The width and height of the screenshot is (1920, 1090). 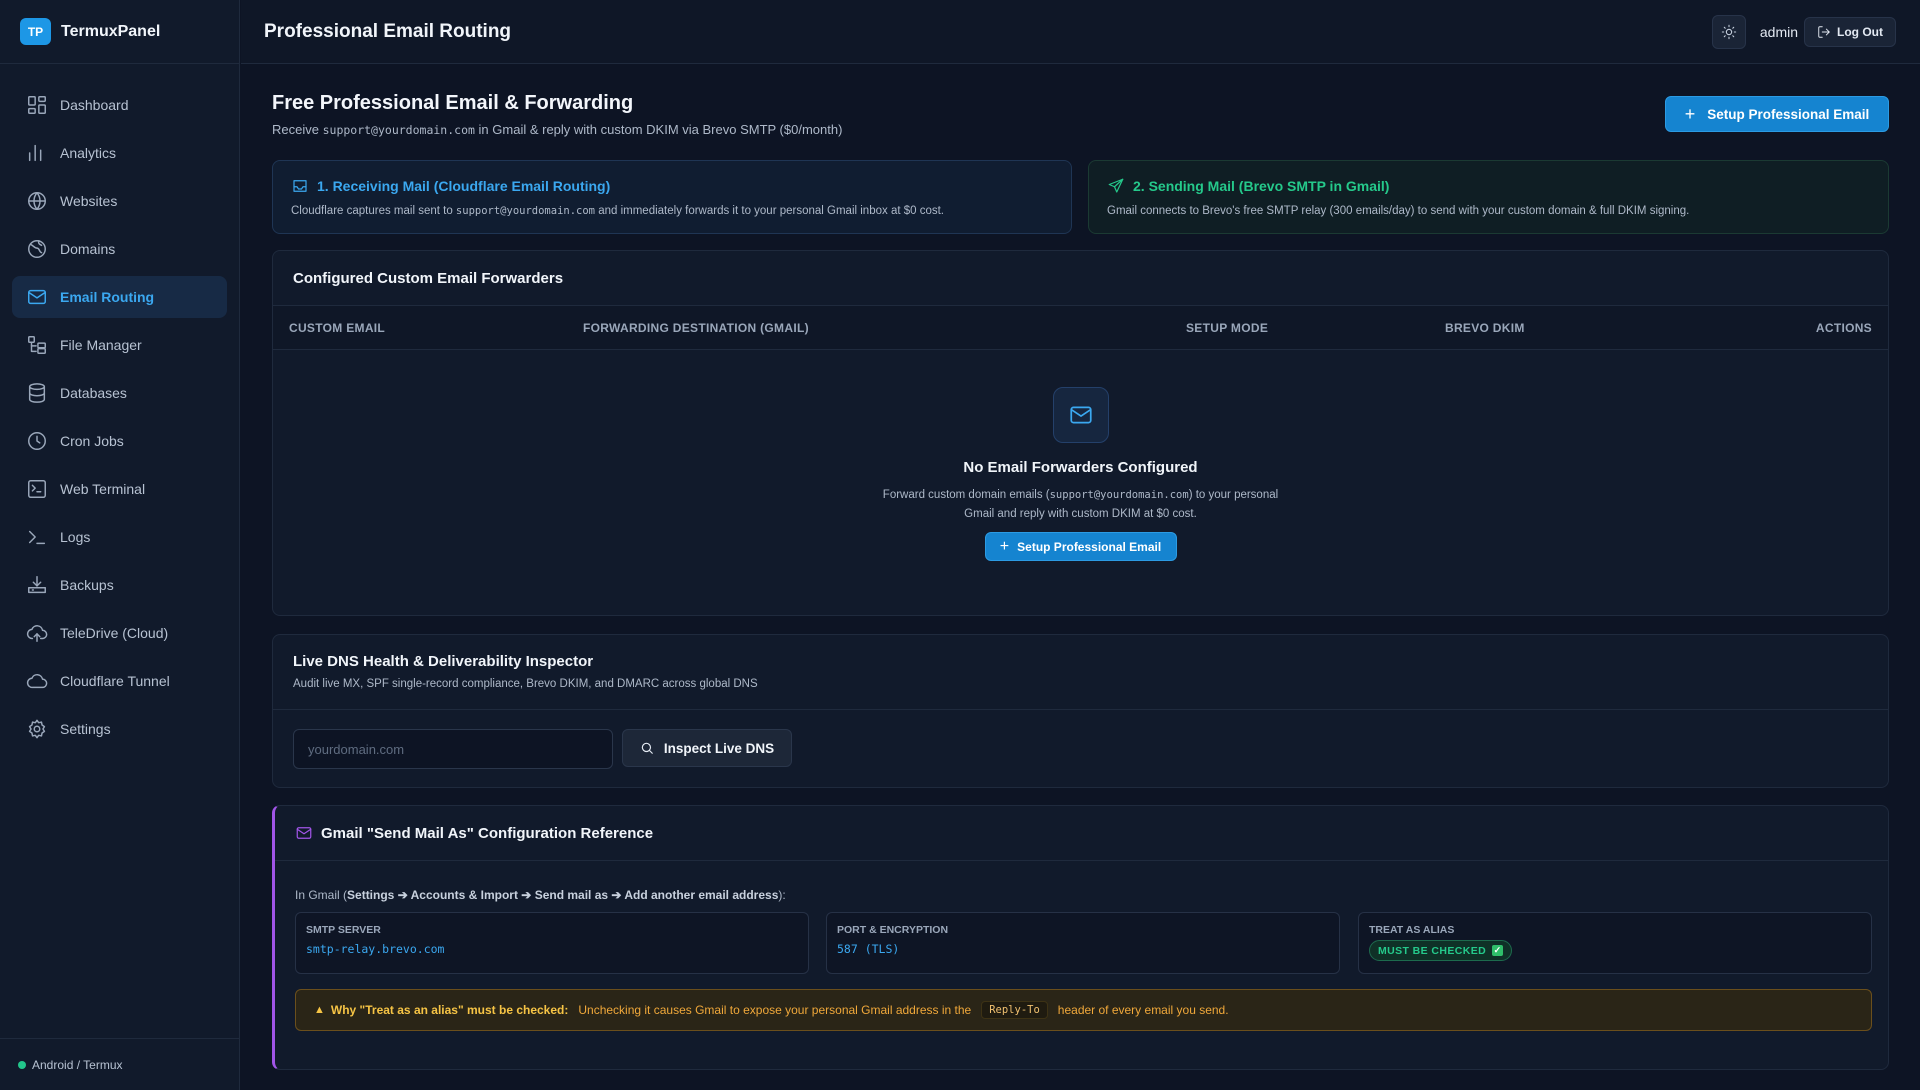 I want to click on sidebar-item-websites: Websites, so click(x=119, y=201).